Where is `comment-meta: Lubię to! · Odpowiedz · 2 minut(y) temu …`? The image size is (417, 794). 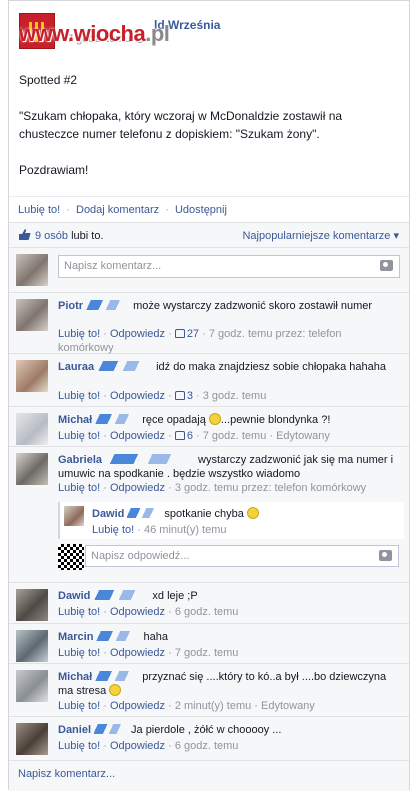
comment-meta: Lubię to! · Odpowiedz · 2 minut(y) temu … is located at coordinates (186, 706).